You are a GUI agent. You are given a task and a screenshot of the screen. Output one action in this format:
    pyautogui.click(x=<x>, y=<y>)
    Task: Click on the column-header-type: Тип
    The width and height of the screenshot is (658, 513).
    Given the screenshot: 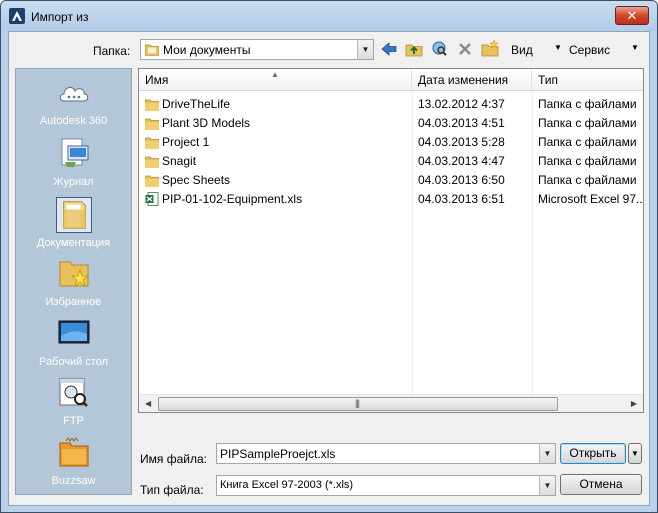 What is the action you would take?
    pyautogui.click(x=587, y=80)
    